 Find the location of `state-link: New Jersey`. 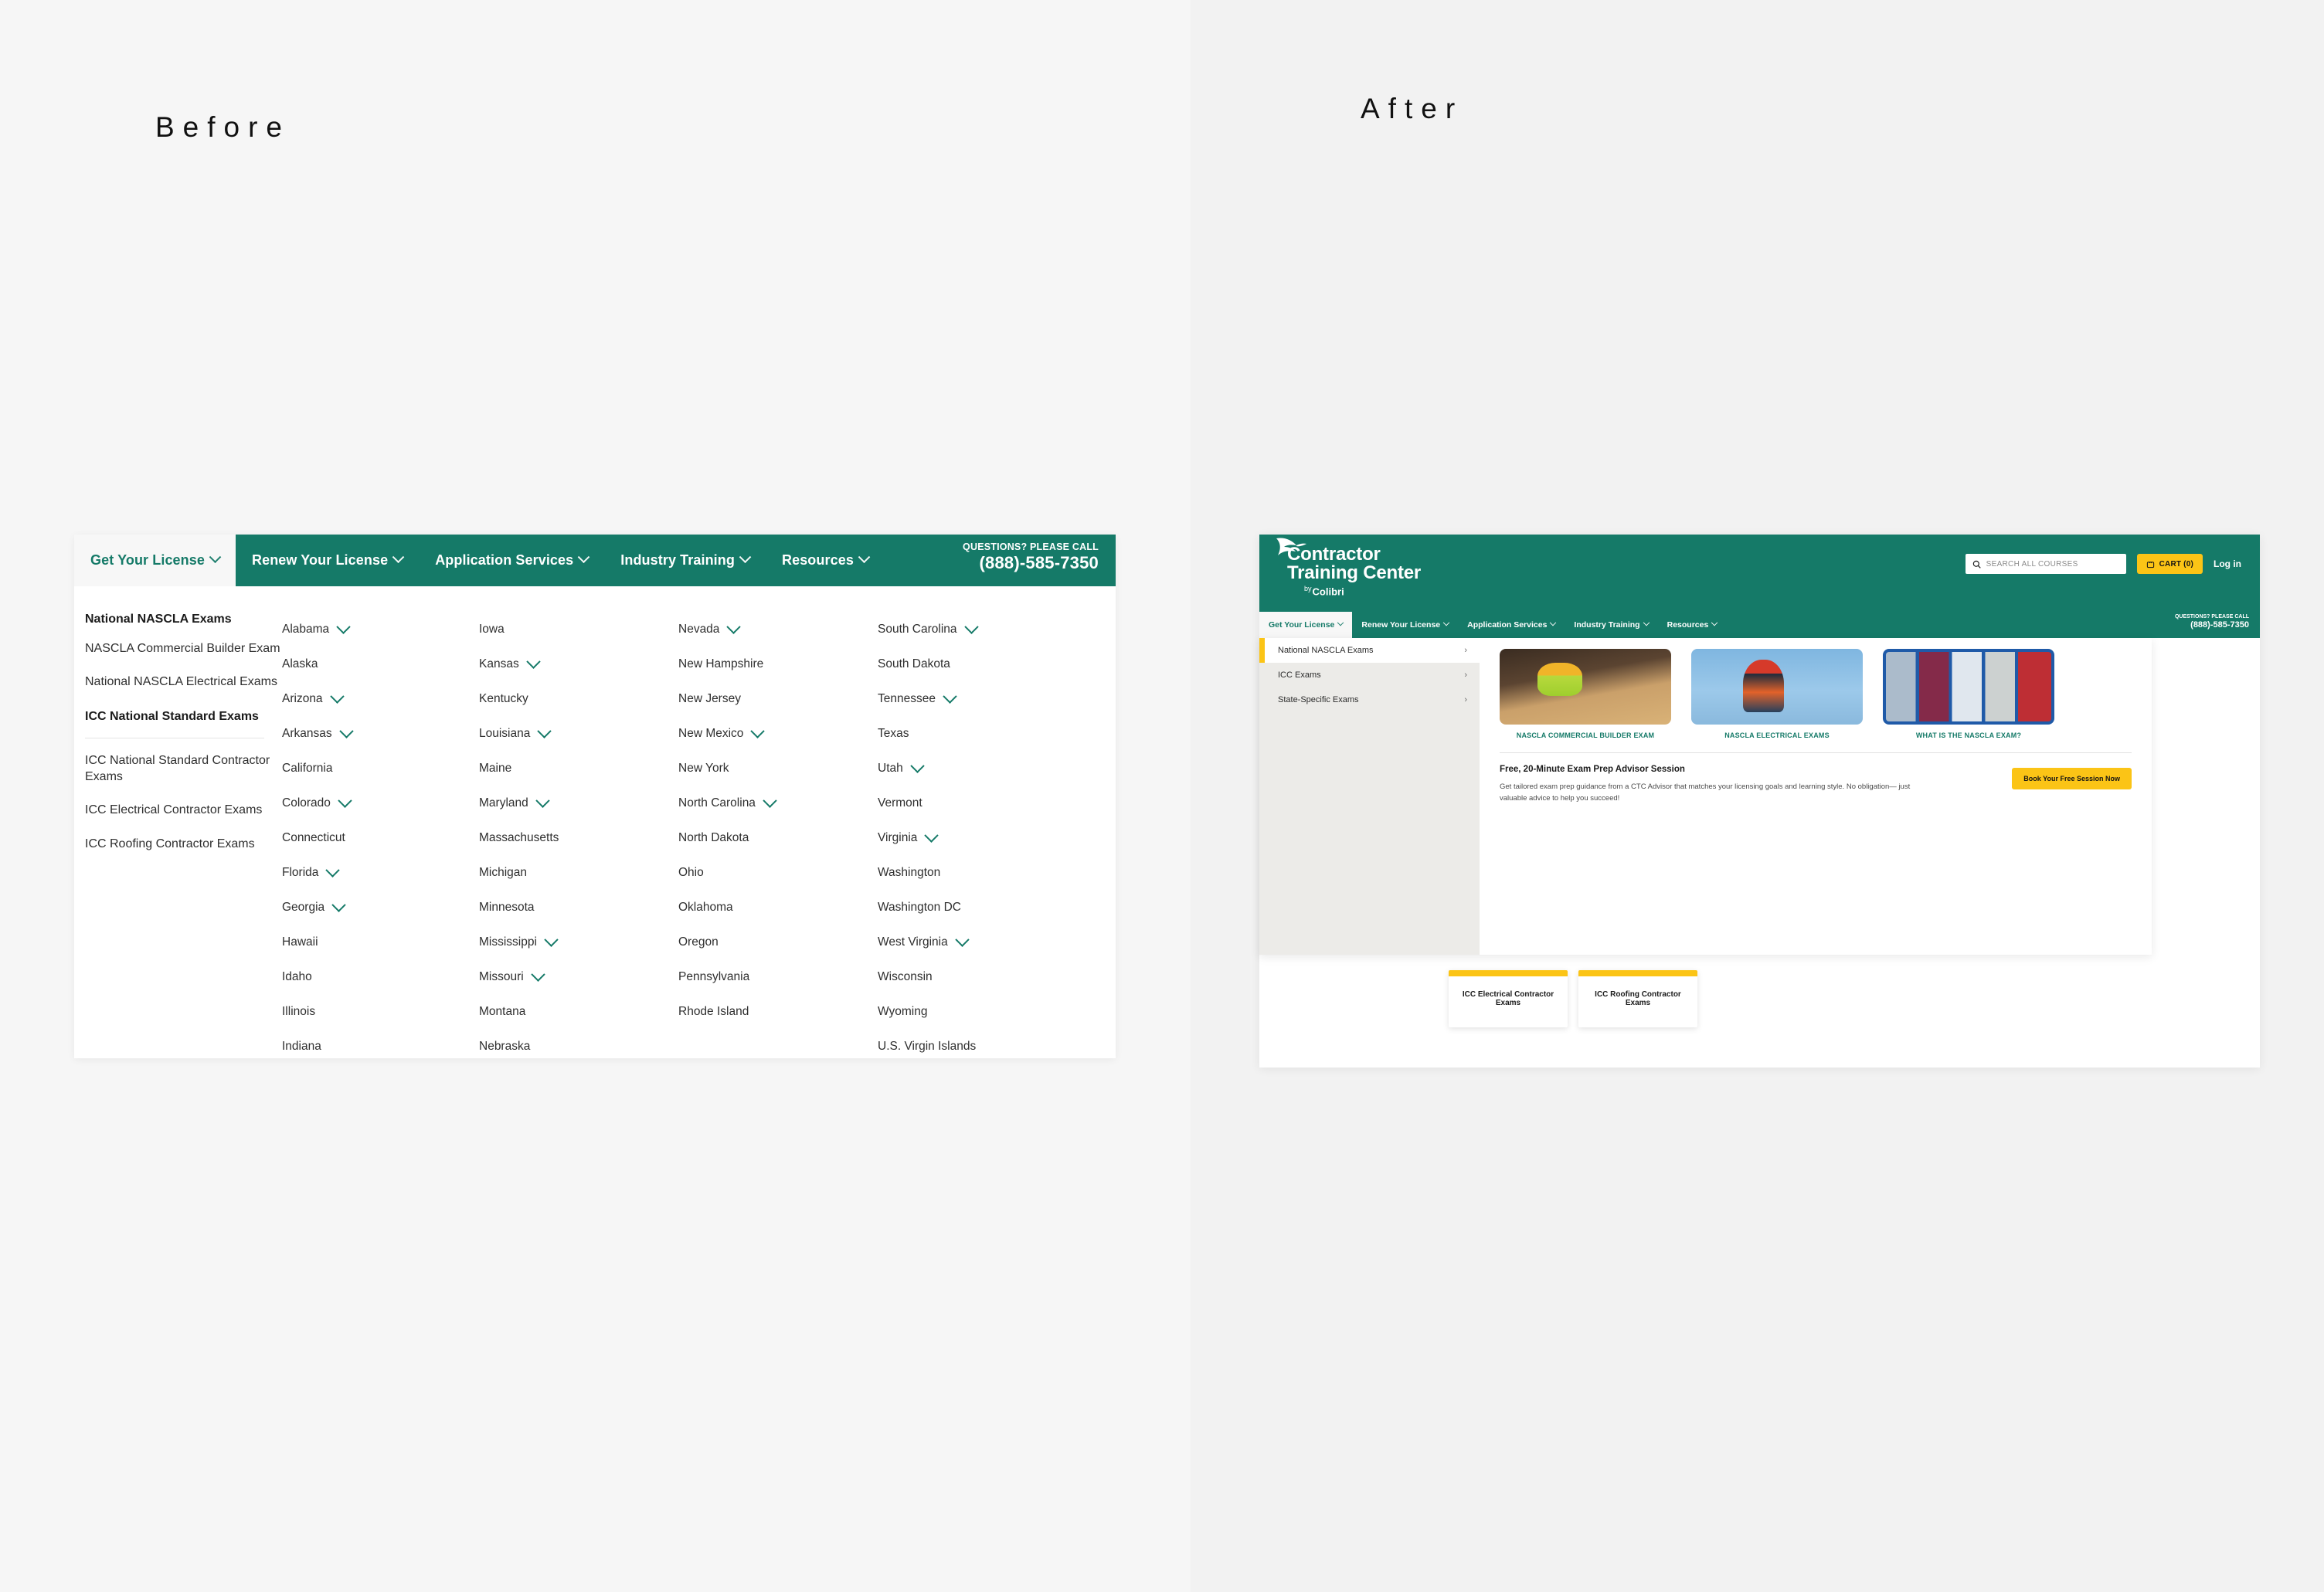

state-link: New Jersey is located at coordinates (778, 699).